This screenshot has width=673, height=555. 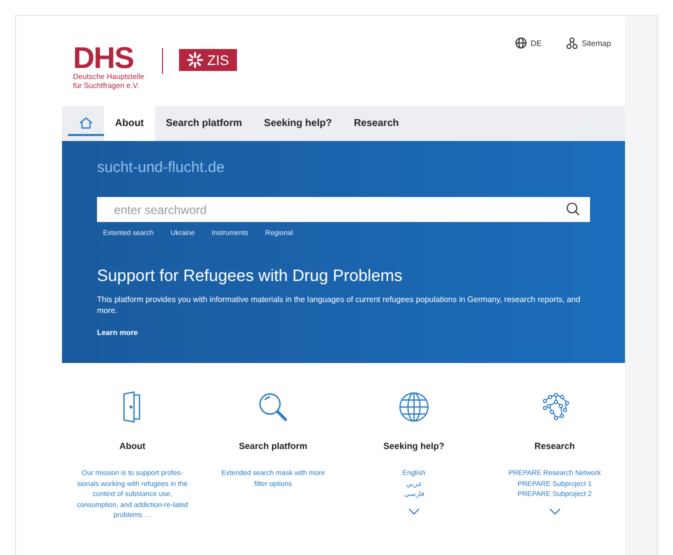 I want to click on partner-logo: ZIS, so click(x=208, y=60).